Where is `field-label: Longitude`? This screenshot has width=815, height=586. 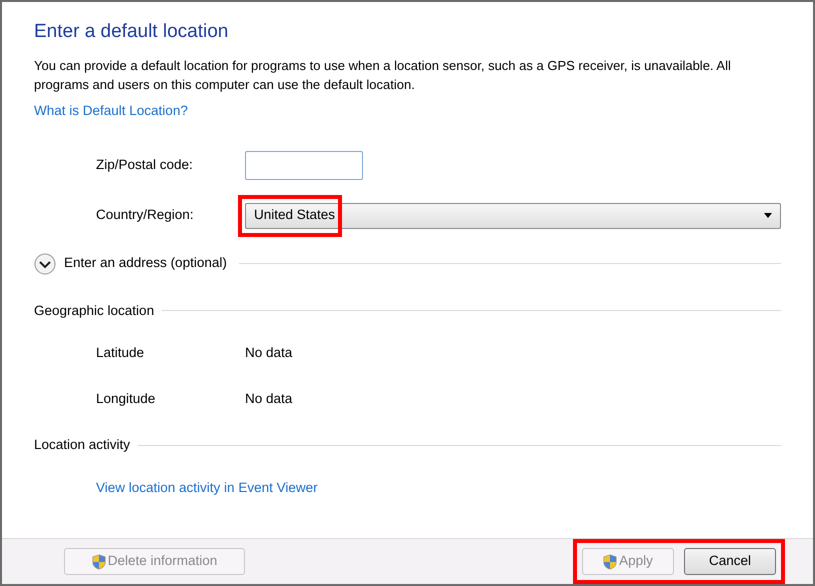
field-label: Longitude is located at coordinates (125, 399).